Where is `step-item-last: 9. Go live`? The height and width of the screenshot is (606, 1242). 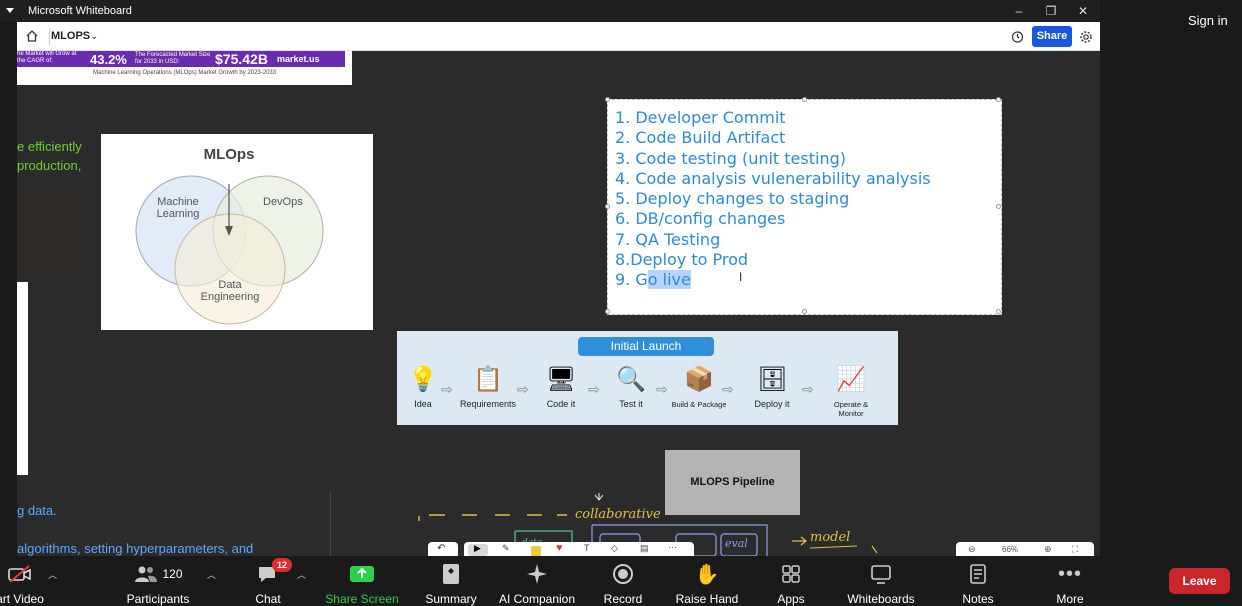 step-item-last: 9. Go live is located at coordinates (773, 280).